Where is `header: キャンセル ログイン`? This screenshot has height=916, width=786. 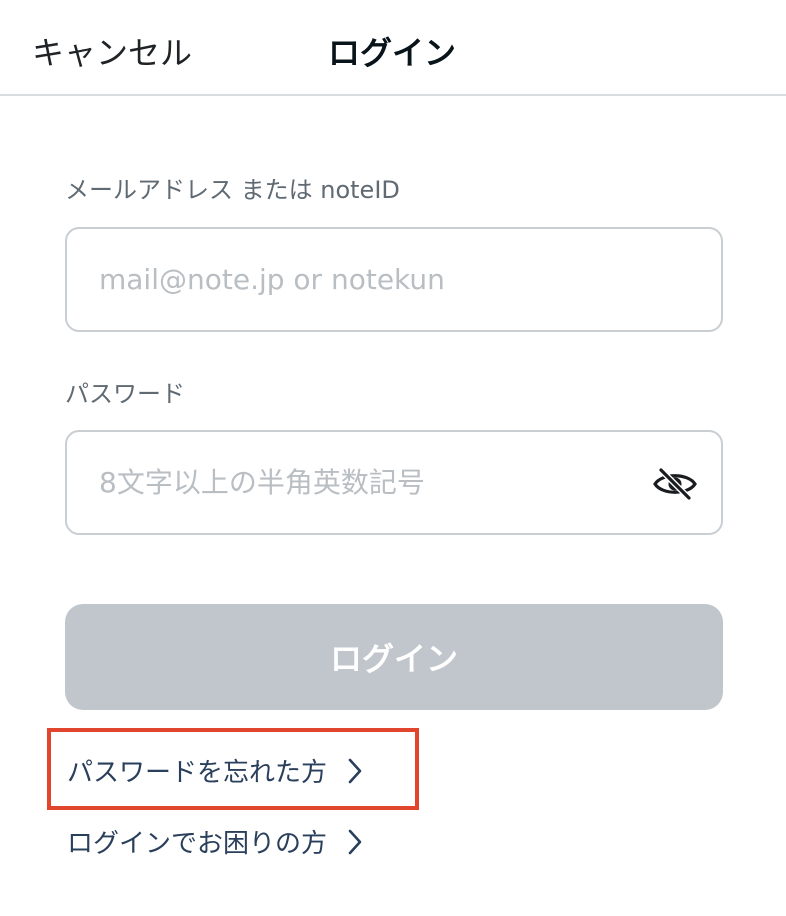 header: キャンセル ログイン is located at coordinates (393, 48).